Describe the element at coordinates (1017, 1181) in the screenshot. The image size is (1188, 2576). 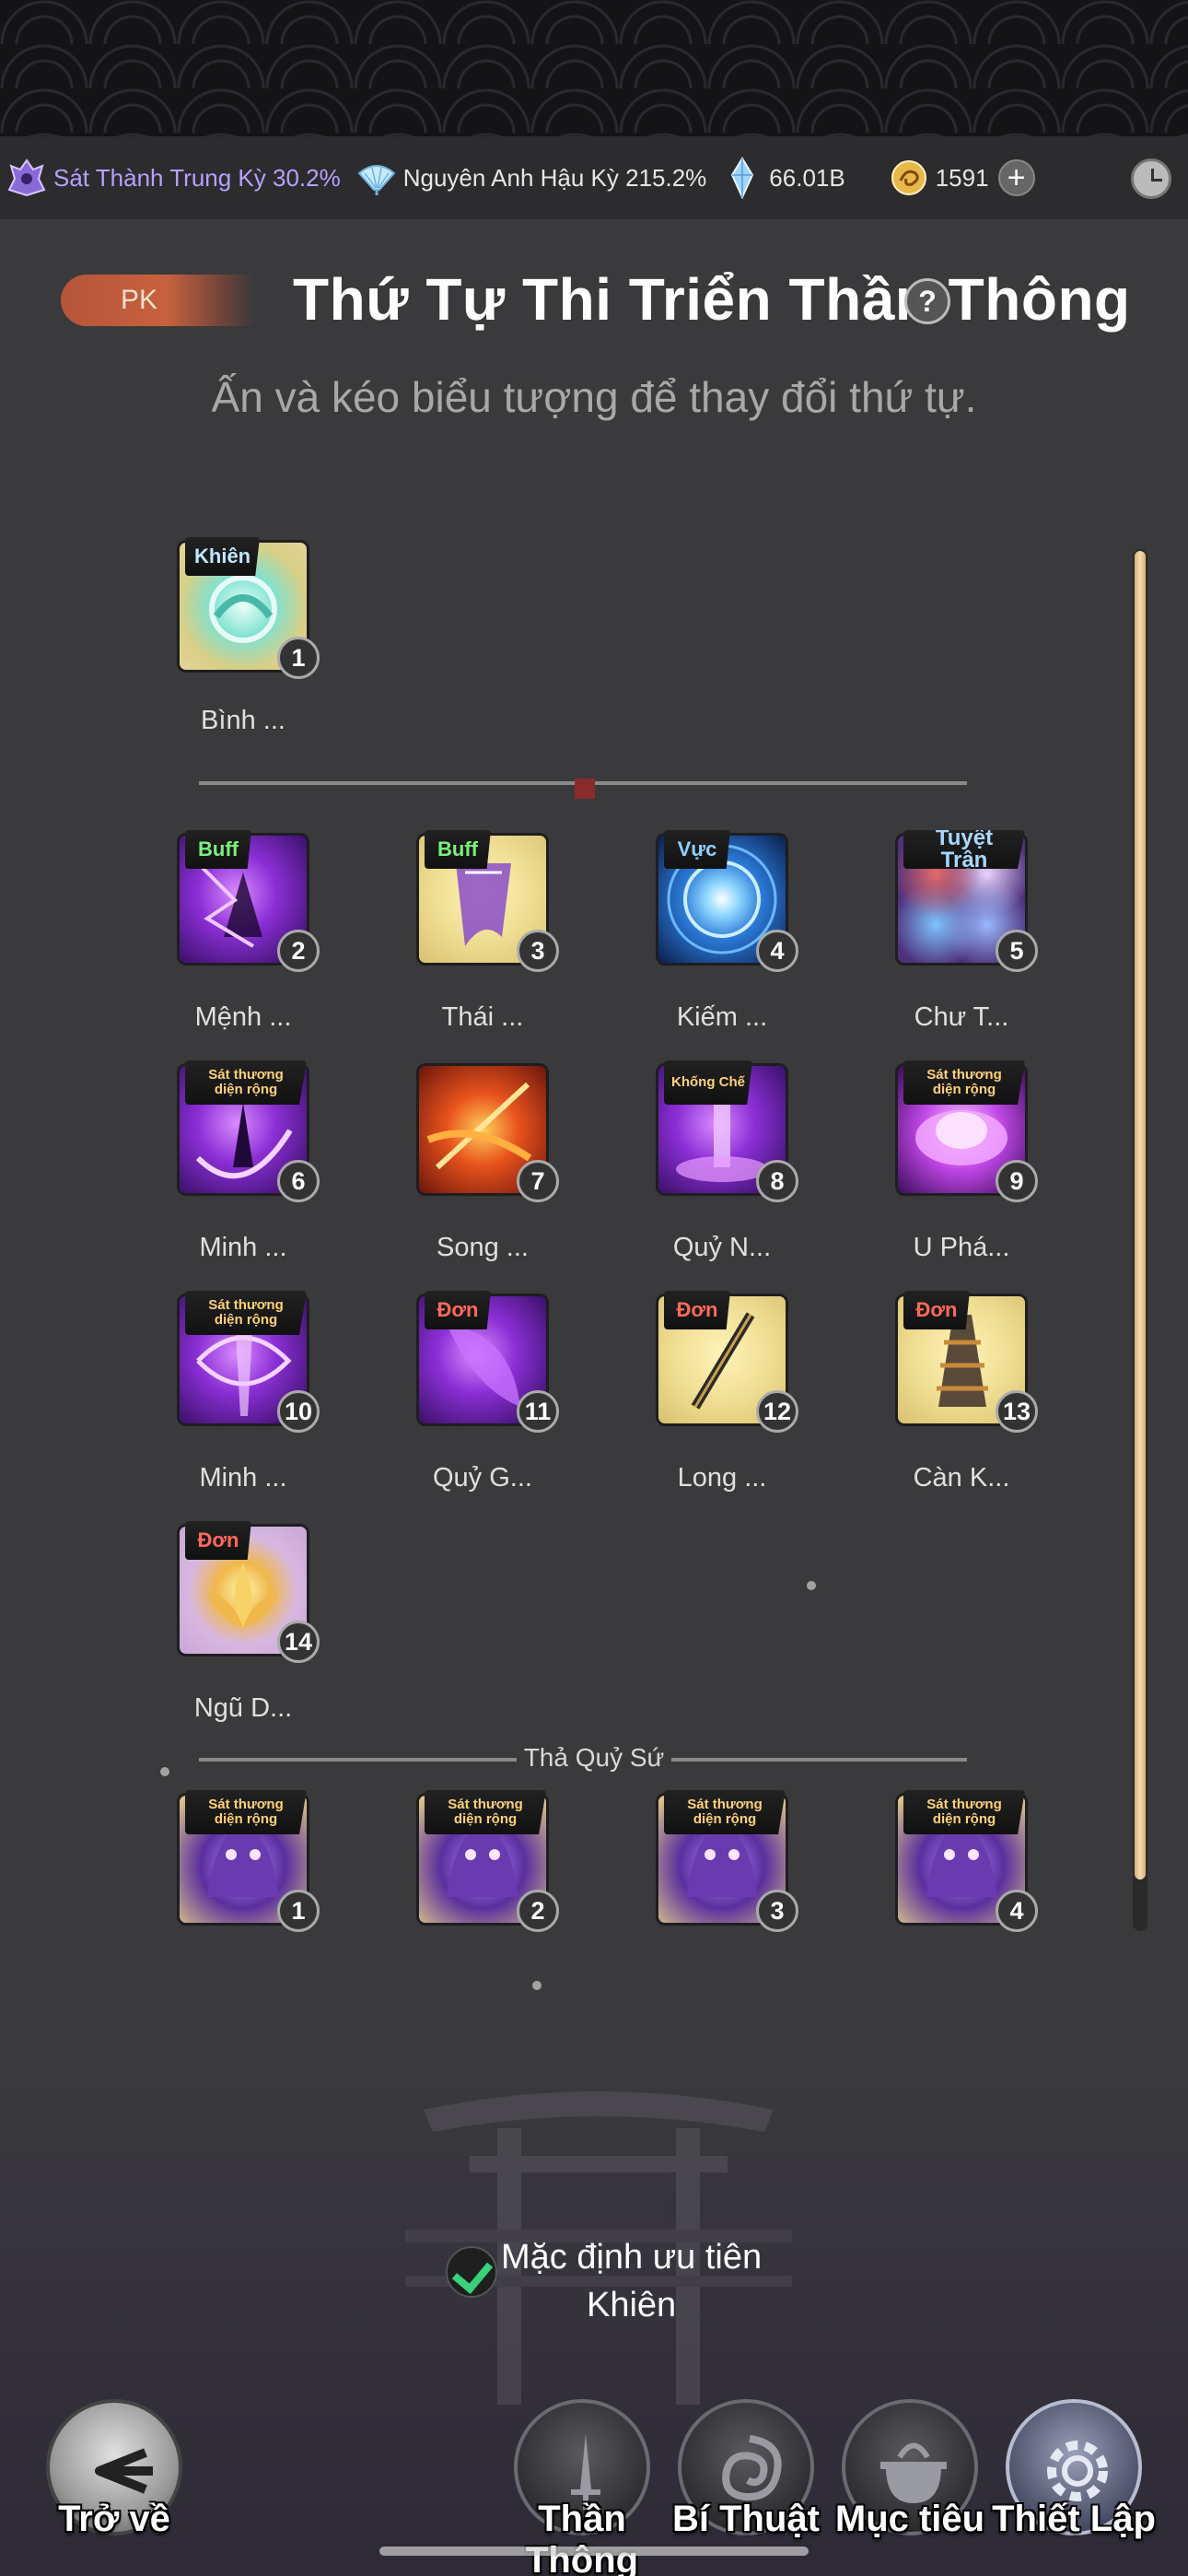
I see `skill-order-badge: 9` at that location.